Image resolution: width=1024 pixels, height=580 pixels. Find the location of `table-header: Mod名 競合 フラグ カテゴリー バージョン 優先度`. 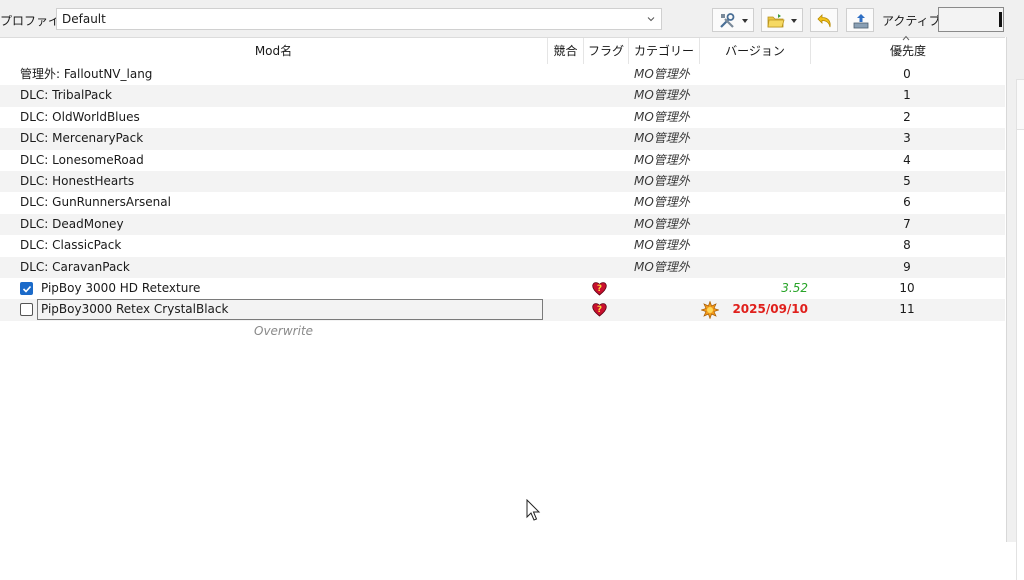

table-header: Mod名 競合 フラグ カテゴリー バージョン 優先度 is located at coordinates (502, 49).